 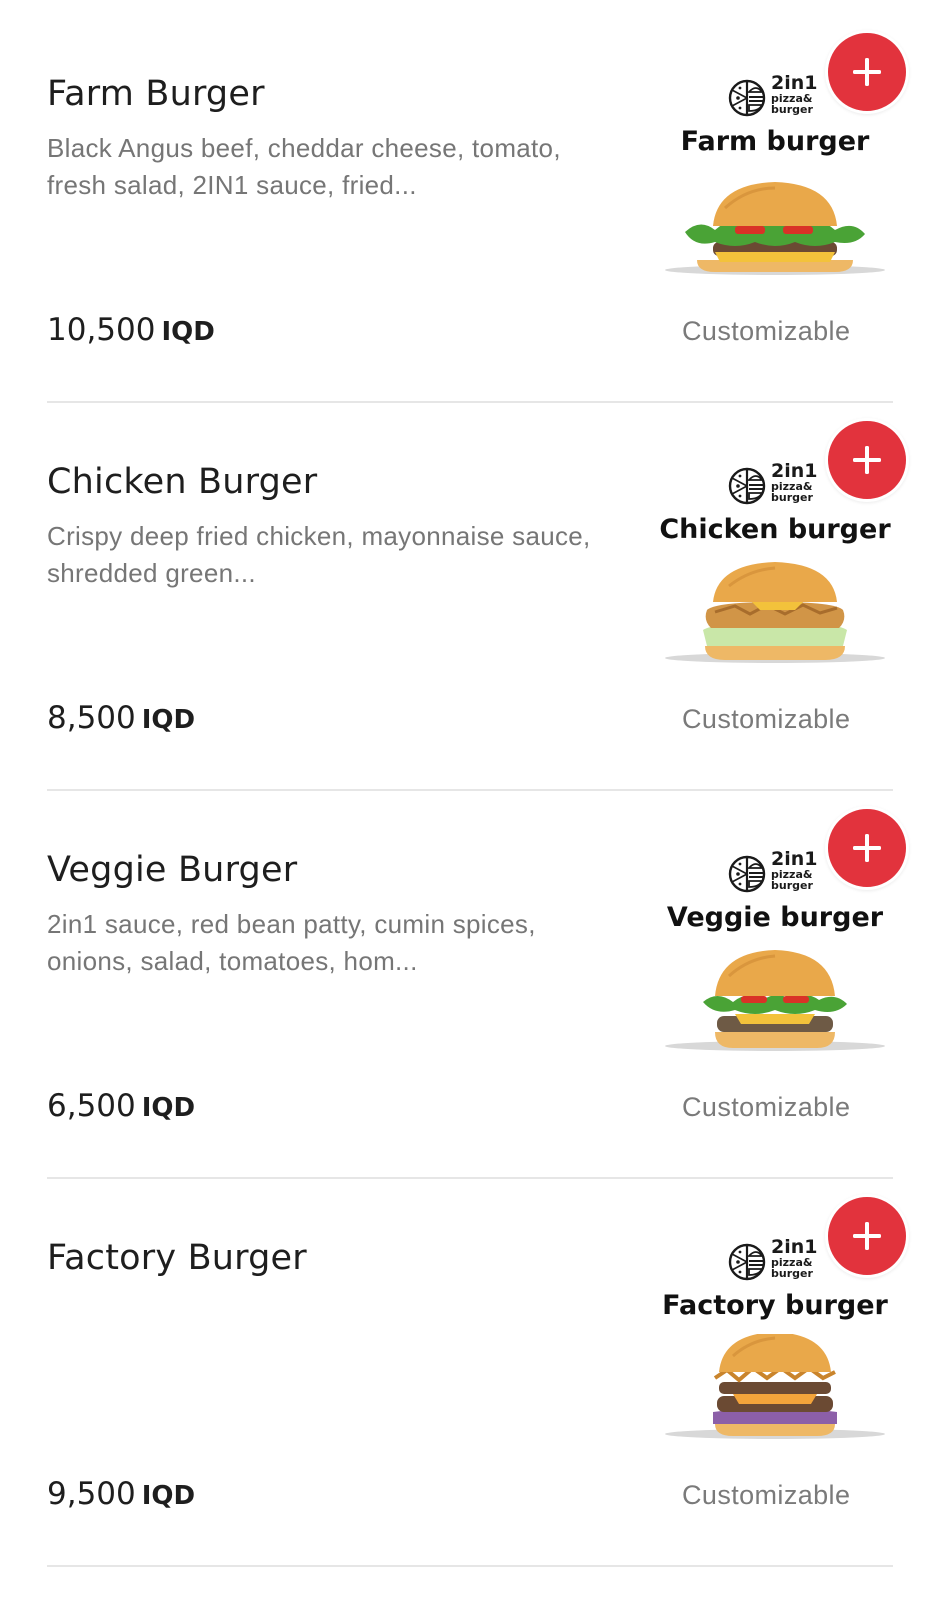 I want to click on item-price: 10,500 IQD, so click(x=131, y=330).